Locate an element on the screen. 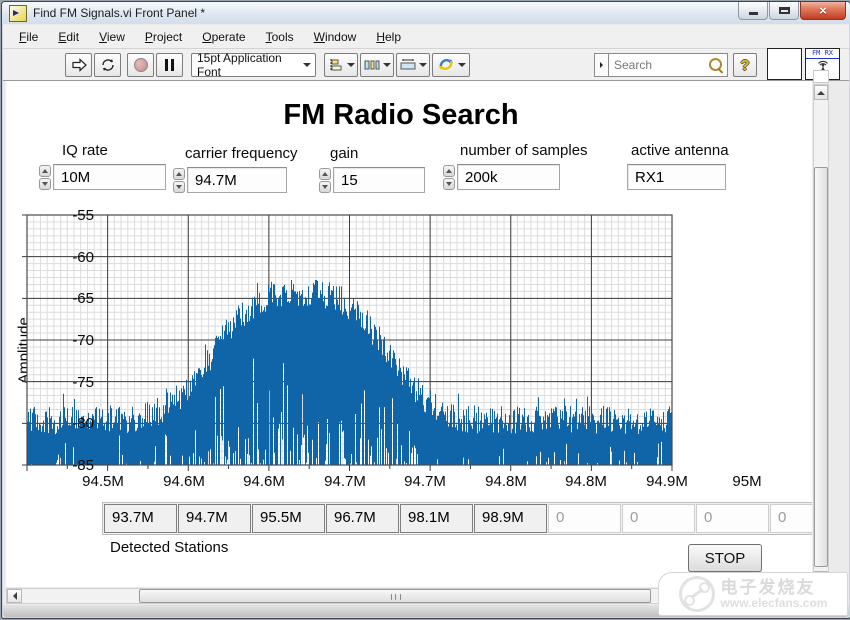 This screenshot has height=620, width=850. number-of-samples-spinner is located at coordinates (449, 177).